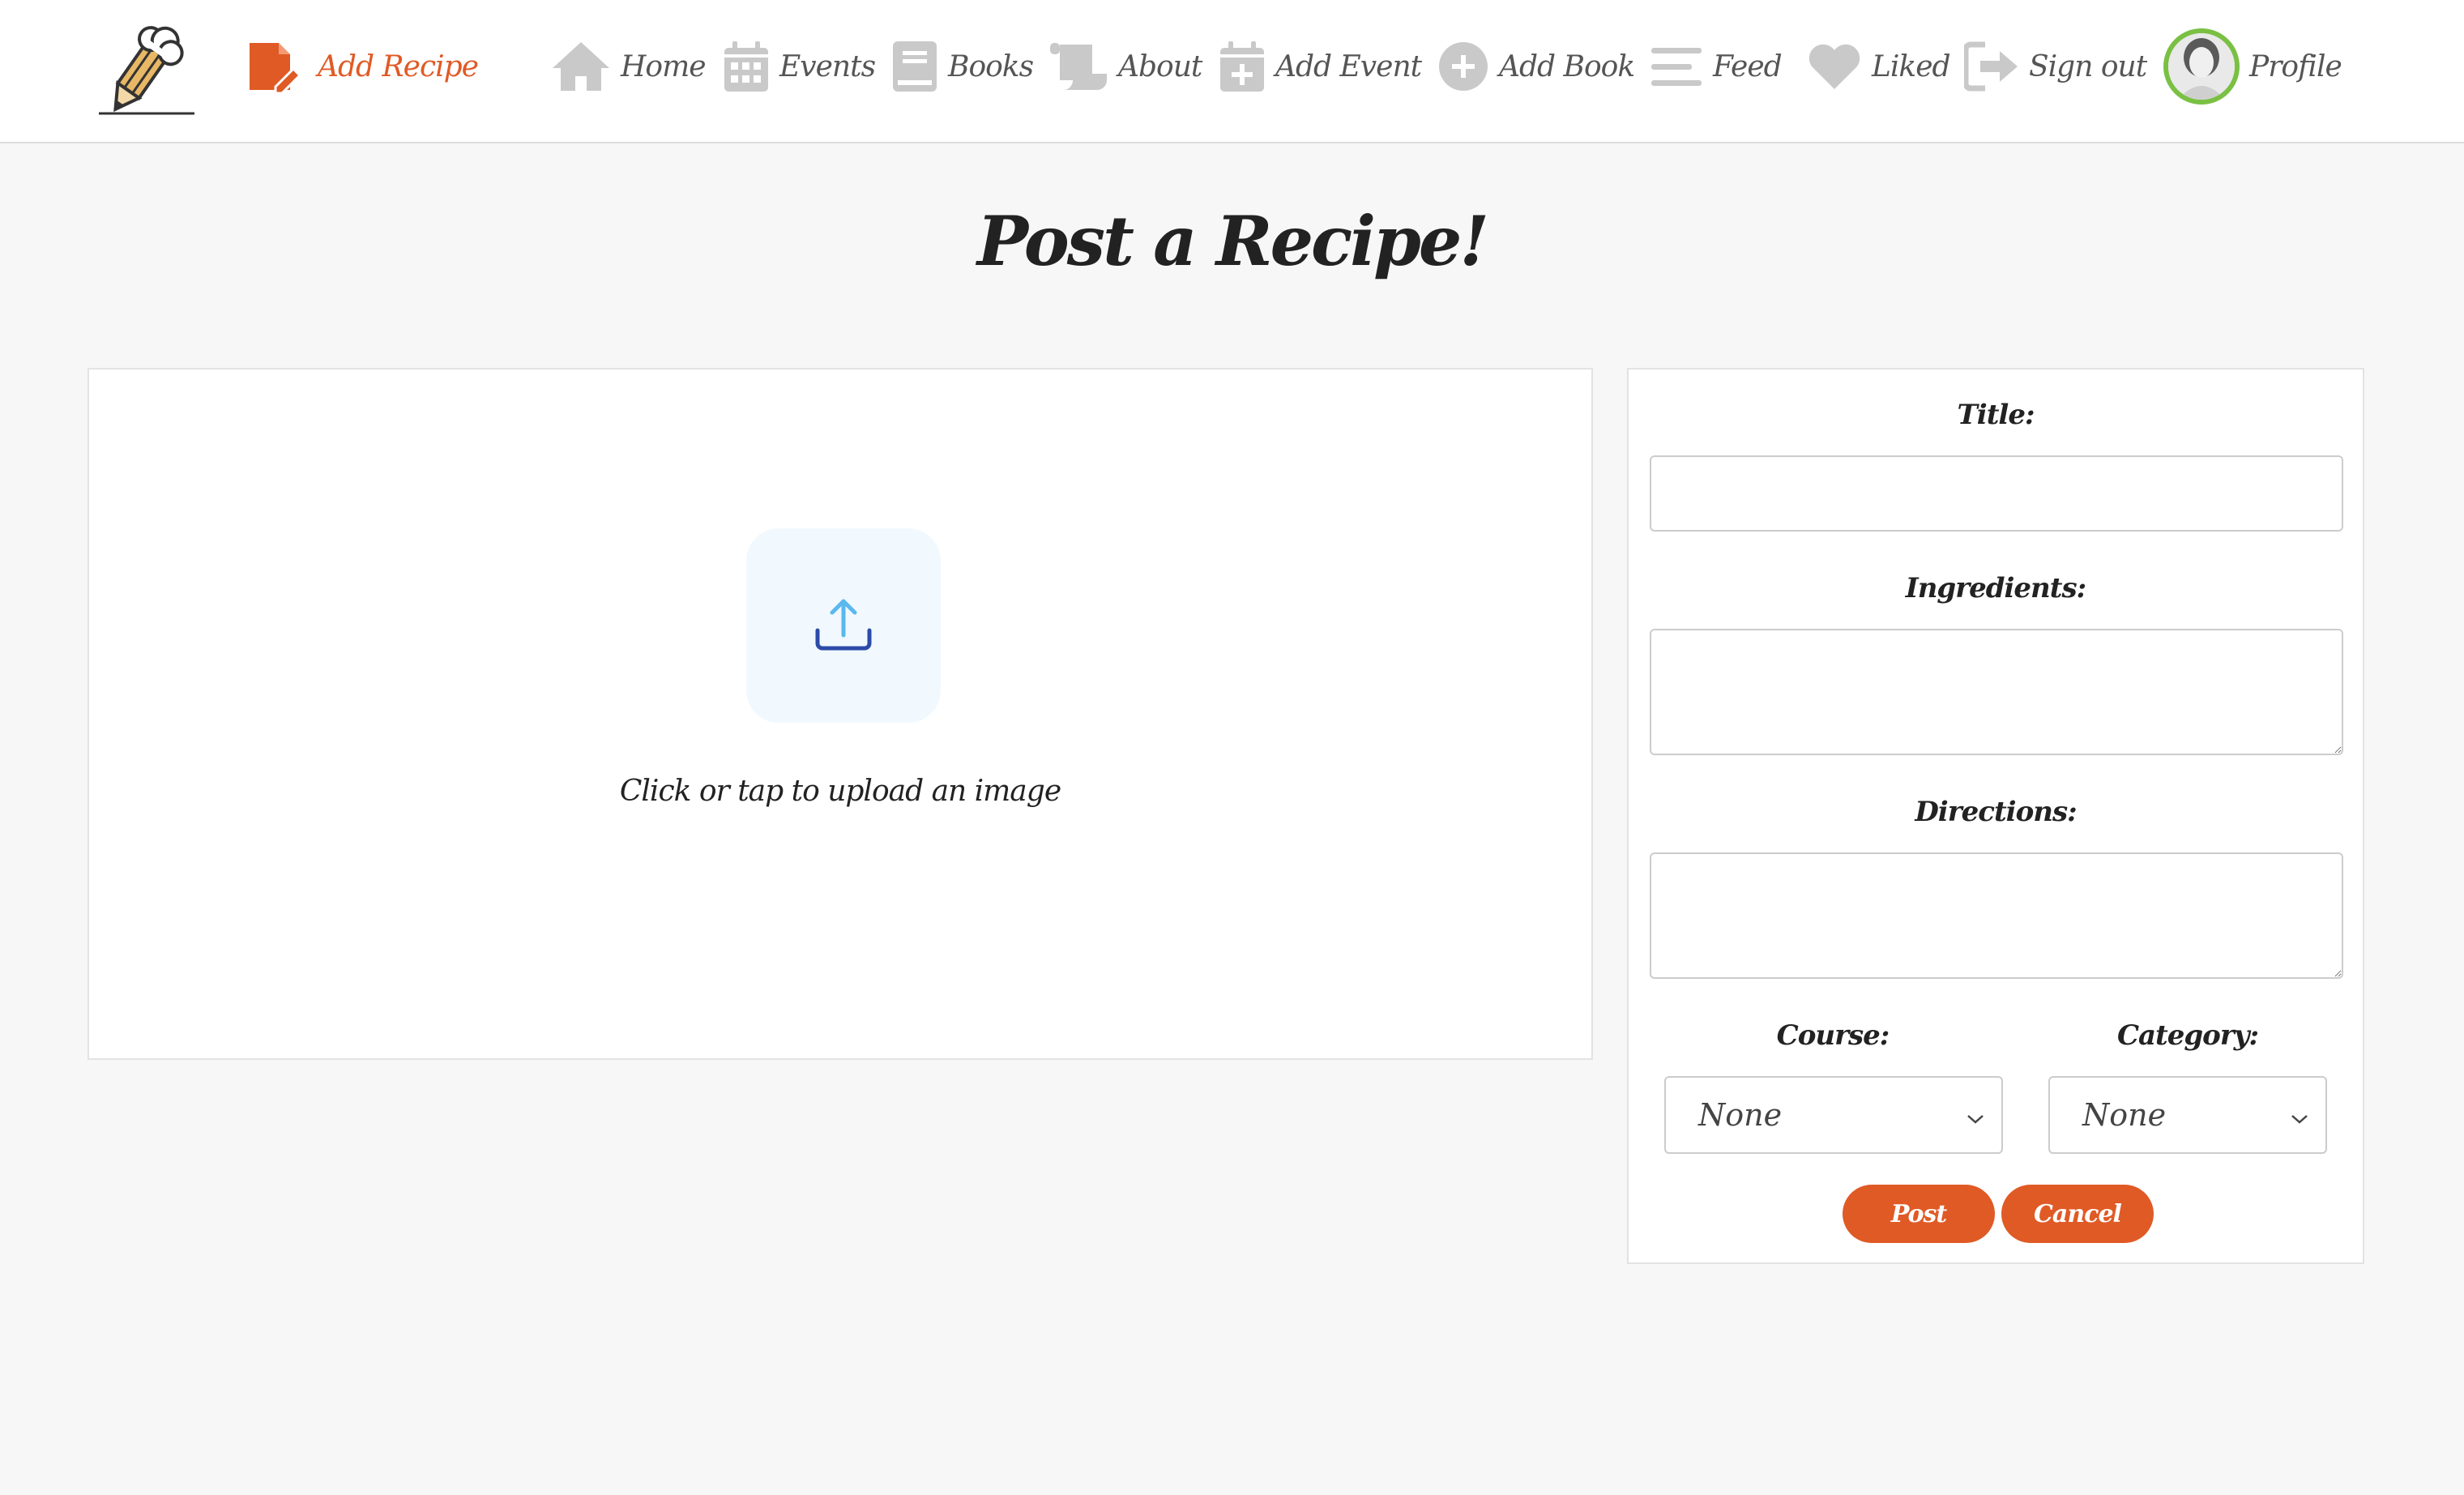 This screenshot has height=1495, width=2464. Describe the element at coordinates (2201, 66) in the screenshot. I see `avatar` at that location.